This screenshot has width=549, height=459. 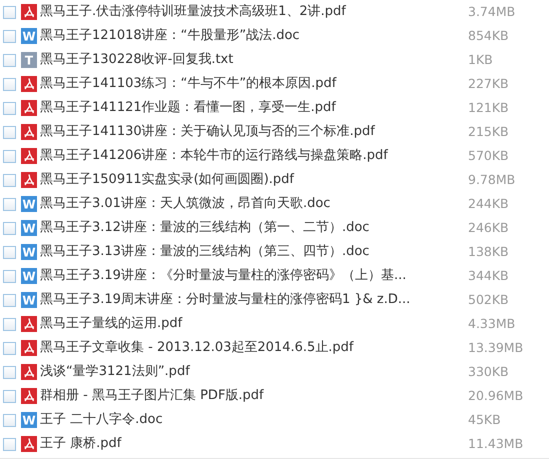 What do you see at coordinates (488, 35) in the screenshot?
I see `file-size: 854KB` at bounding box center [488, 35].